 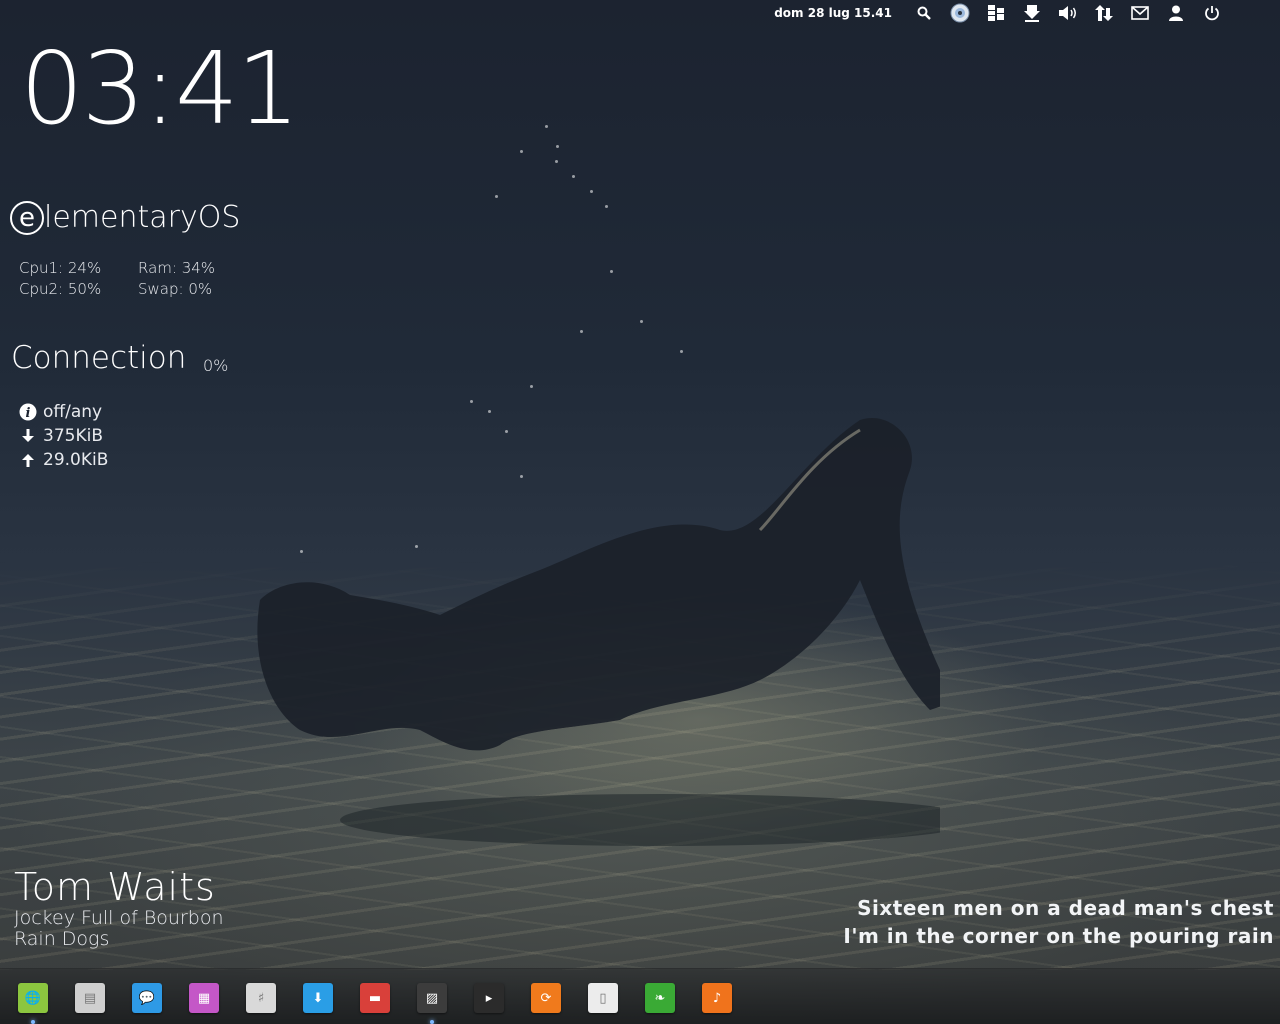 I want to click on transfer-icon, so click(x=1104, y=13).